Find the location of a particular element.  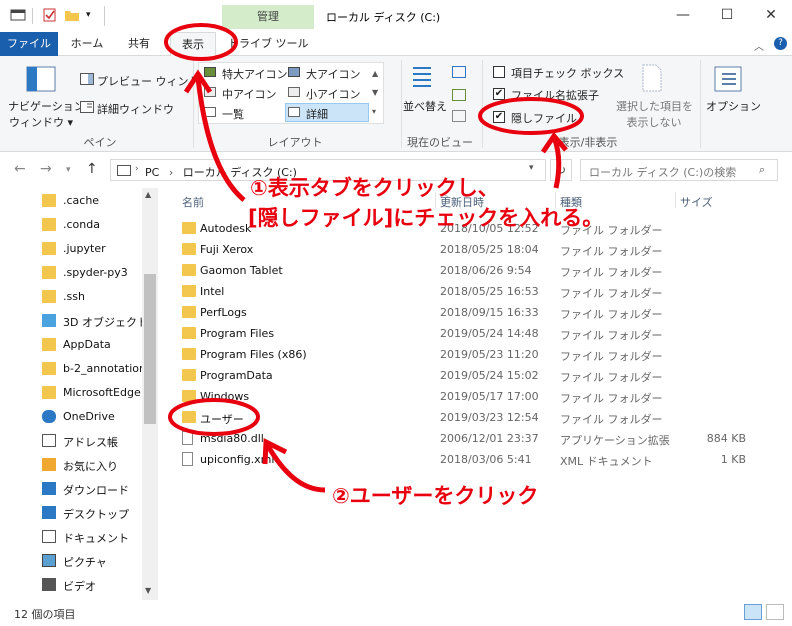

maximize-button: ☐ is located at coordinates (727, 15).